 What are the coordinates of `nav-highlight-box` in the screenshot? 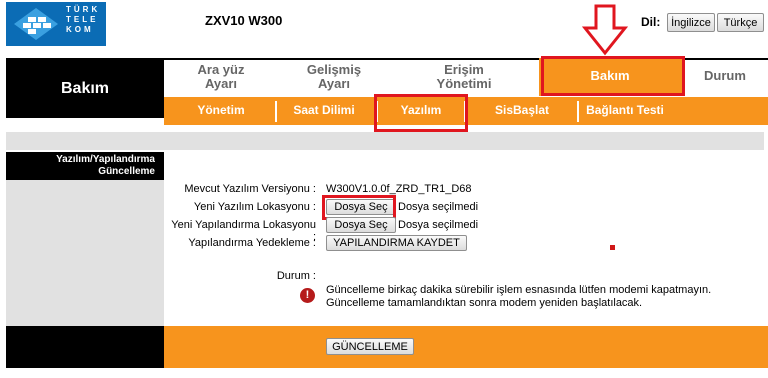 It's located at (613, 76).